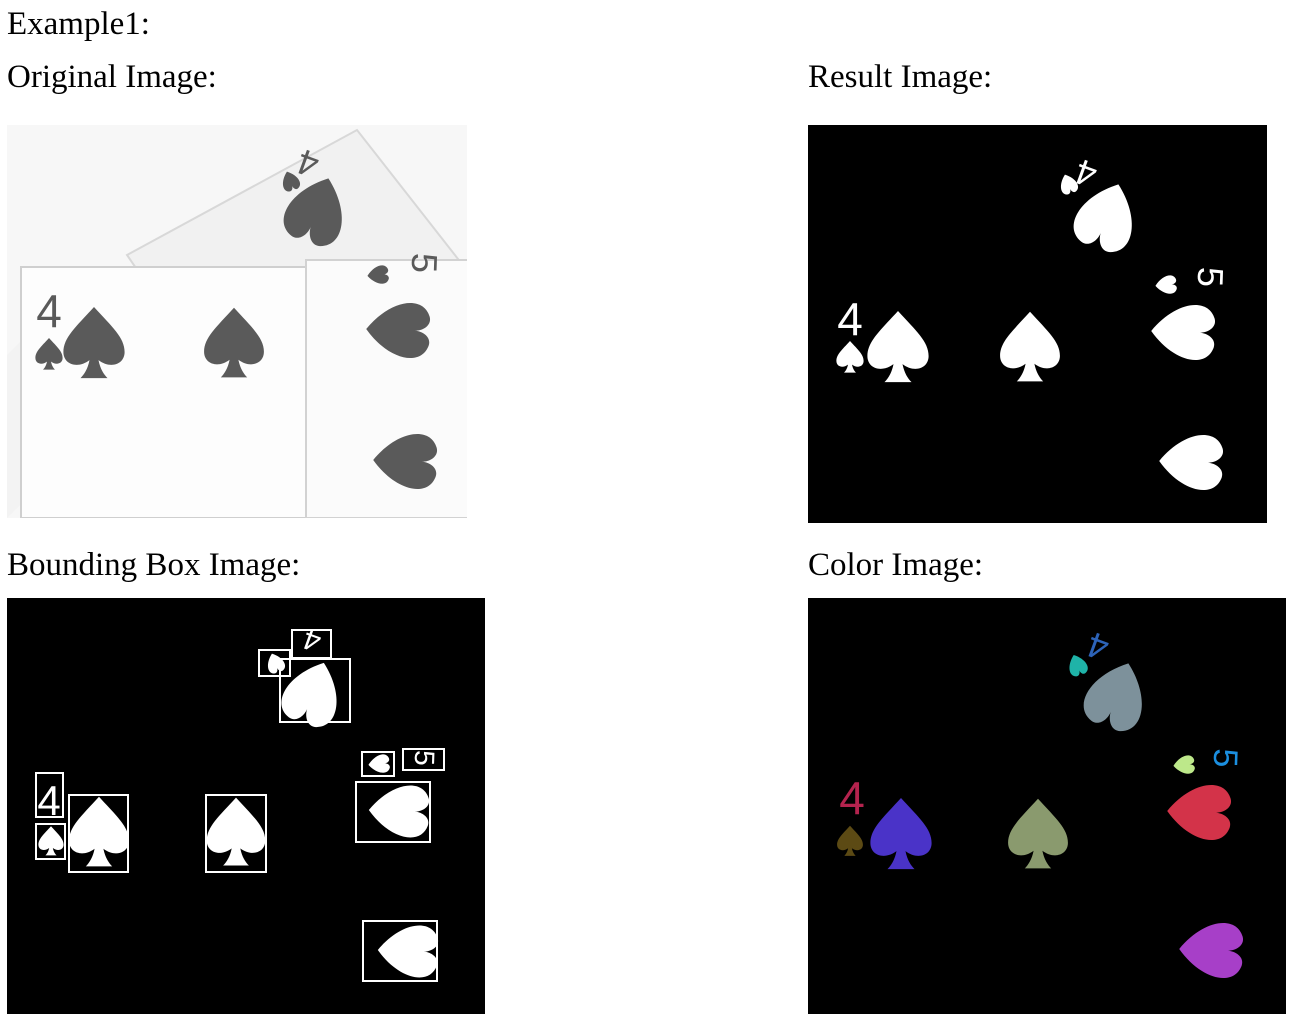 Image resolution: width=1294 pixels, height=1021 pixels. Describe the element at coordinates (1211, 276) in the screenshot. I see `result-five: 5` at that location.